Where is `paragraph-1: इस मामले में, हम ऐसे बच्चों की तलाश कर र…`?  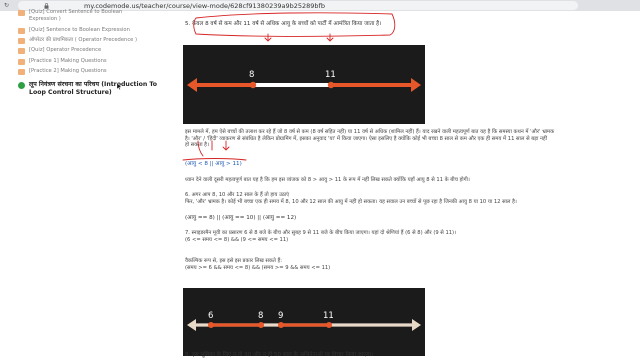 paragraph-1: इस मामले में, हम ऐसे बच्चों की तलाश कर र… is located at coordinates (370, 139).